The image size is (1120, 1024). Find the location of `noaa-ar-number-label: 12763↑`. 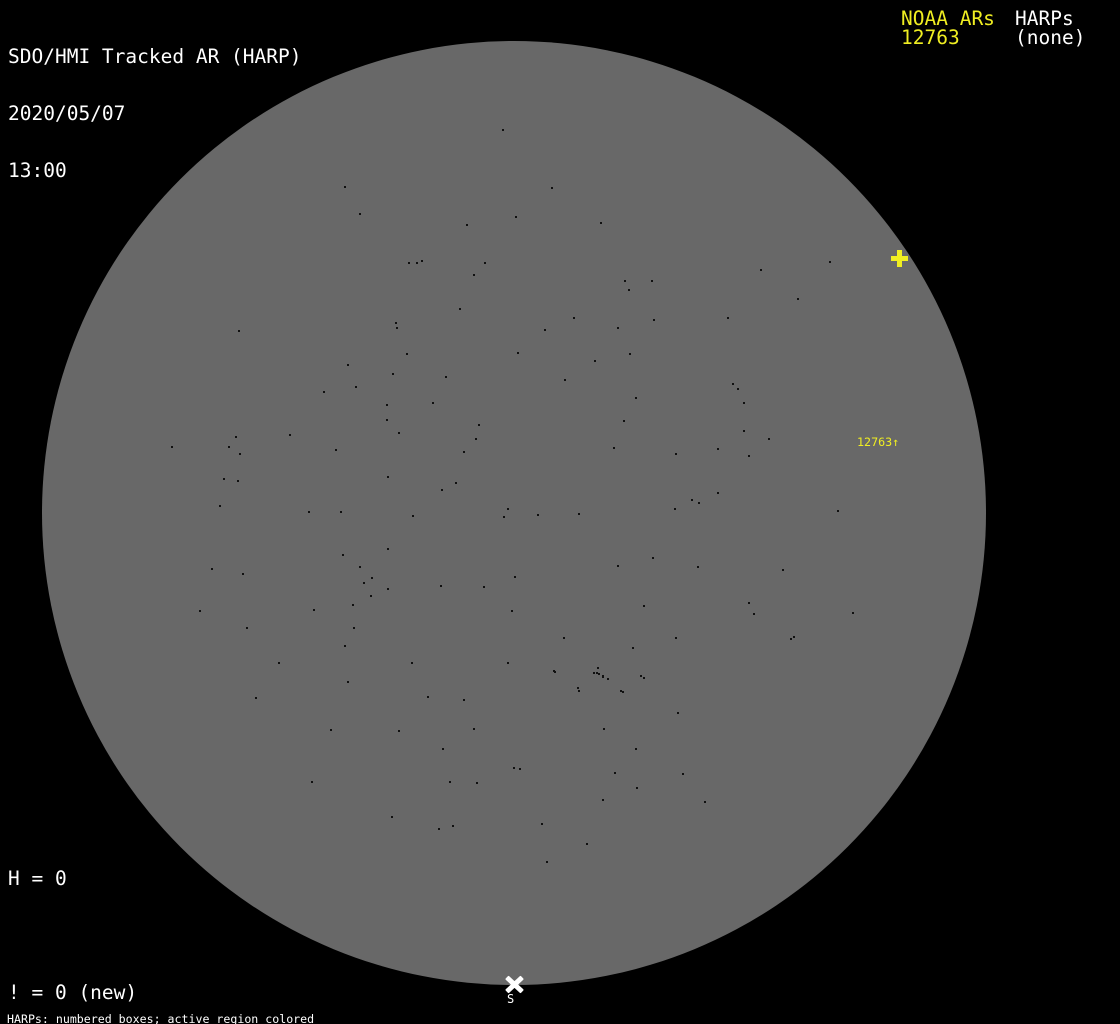

noaa-ar-number-label: 12763↑ is located at coordinates (878, 442).